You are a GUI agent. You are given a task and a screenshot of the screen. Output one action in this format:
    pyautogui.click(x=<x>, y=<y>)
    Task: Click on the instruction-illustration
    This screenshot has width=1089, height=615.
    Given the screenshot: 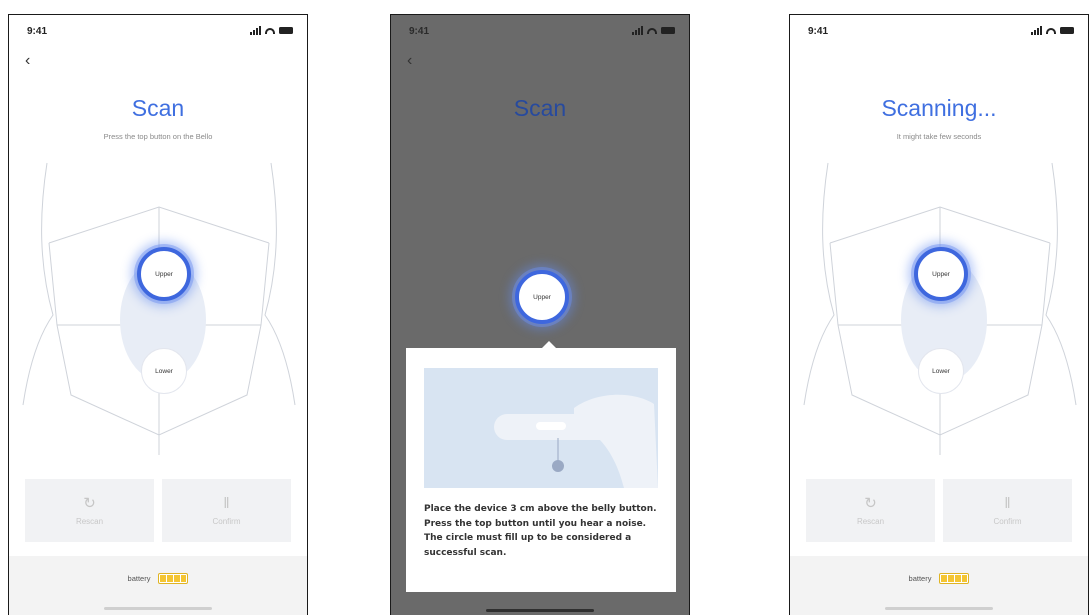 What is the action you would take?
    pyautogui.click(x=541, y=428)
    